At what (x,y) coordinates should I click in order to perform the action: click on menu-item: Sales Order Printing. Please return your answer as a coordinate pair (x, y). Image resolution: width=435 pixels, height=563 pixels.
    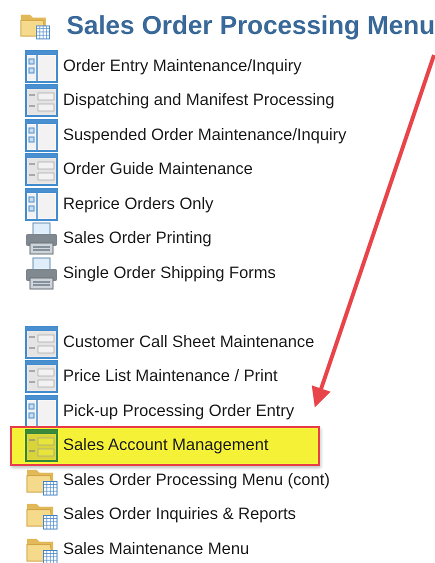
    Looking at the image, I should click on (137, 238).